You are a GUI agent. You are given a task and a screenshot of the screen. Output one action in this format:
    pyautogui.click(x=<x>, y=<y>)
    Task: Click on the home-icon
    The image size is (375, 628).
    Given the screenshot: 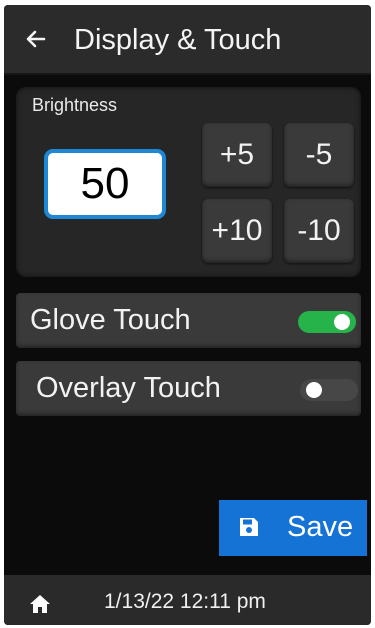 What is the action you would take?
    pyautogui.click(x=40, y=604)
    